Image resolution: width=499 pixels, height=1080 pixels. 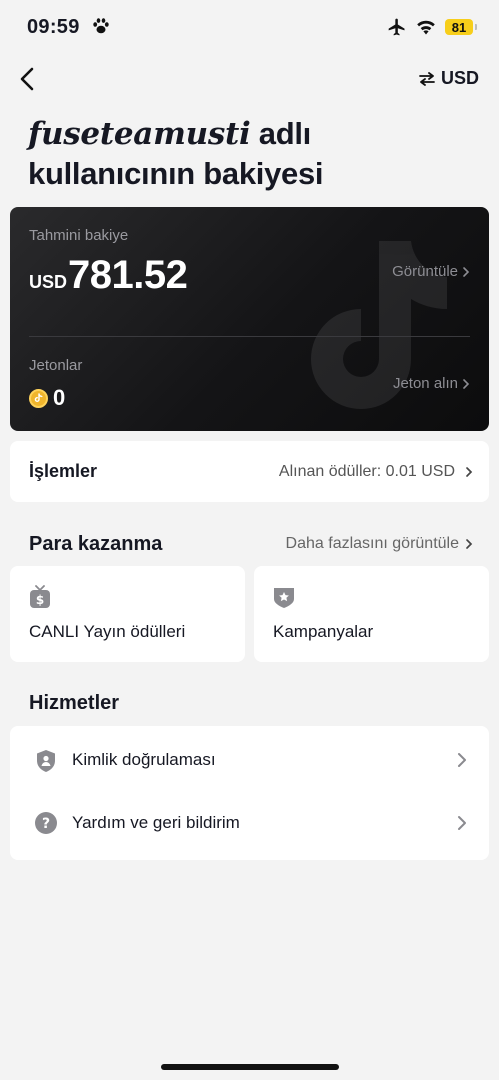 I want to click on help-circle-icon: ?, so click(x=46, y=823).